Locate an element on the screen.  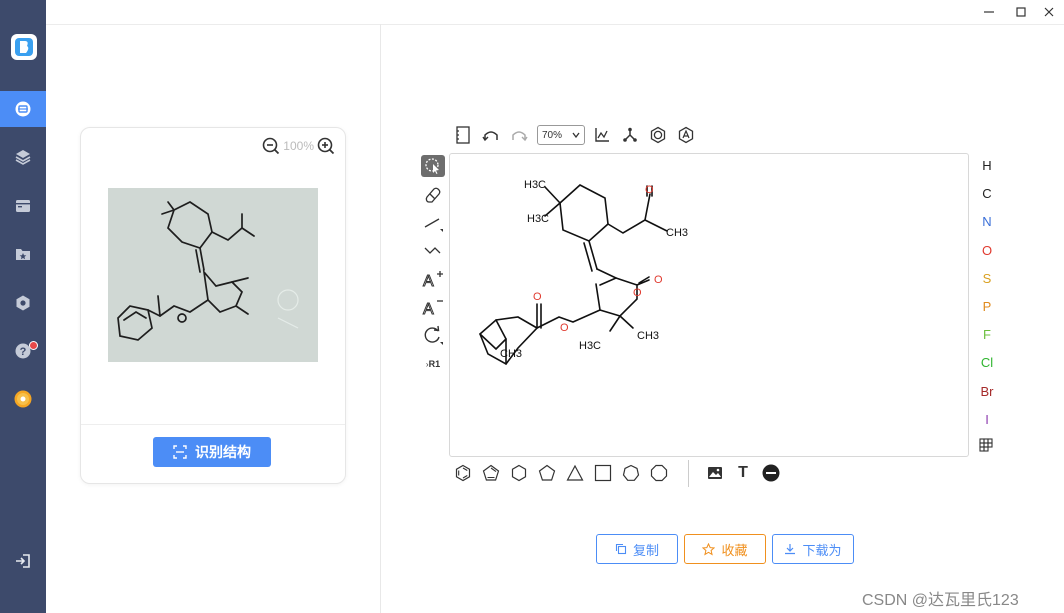
eraser-tool is located at coordinates (433, 195).